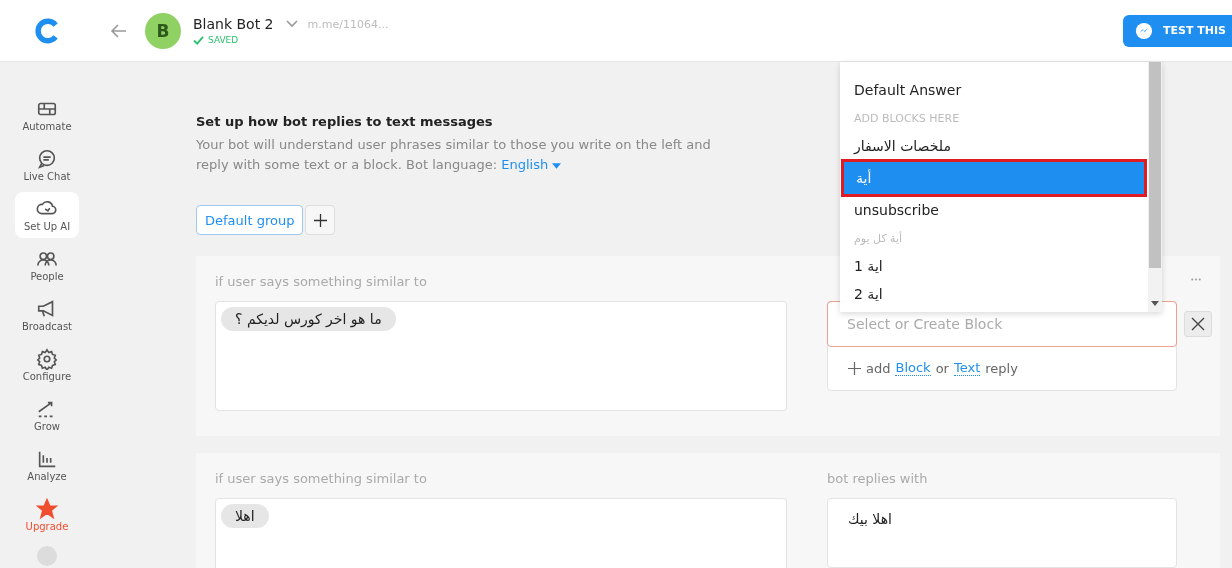 The height and width of the screenshot is (568, 1232). I want to click on phrase-chip: اهلا, so click(245, 516).